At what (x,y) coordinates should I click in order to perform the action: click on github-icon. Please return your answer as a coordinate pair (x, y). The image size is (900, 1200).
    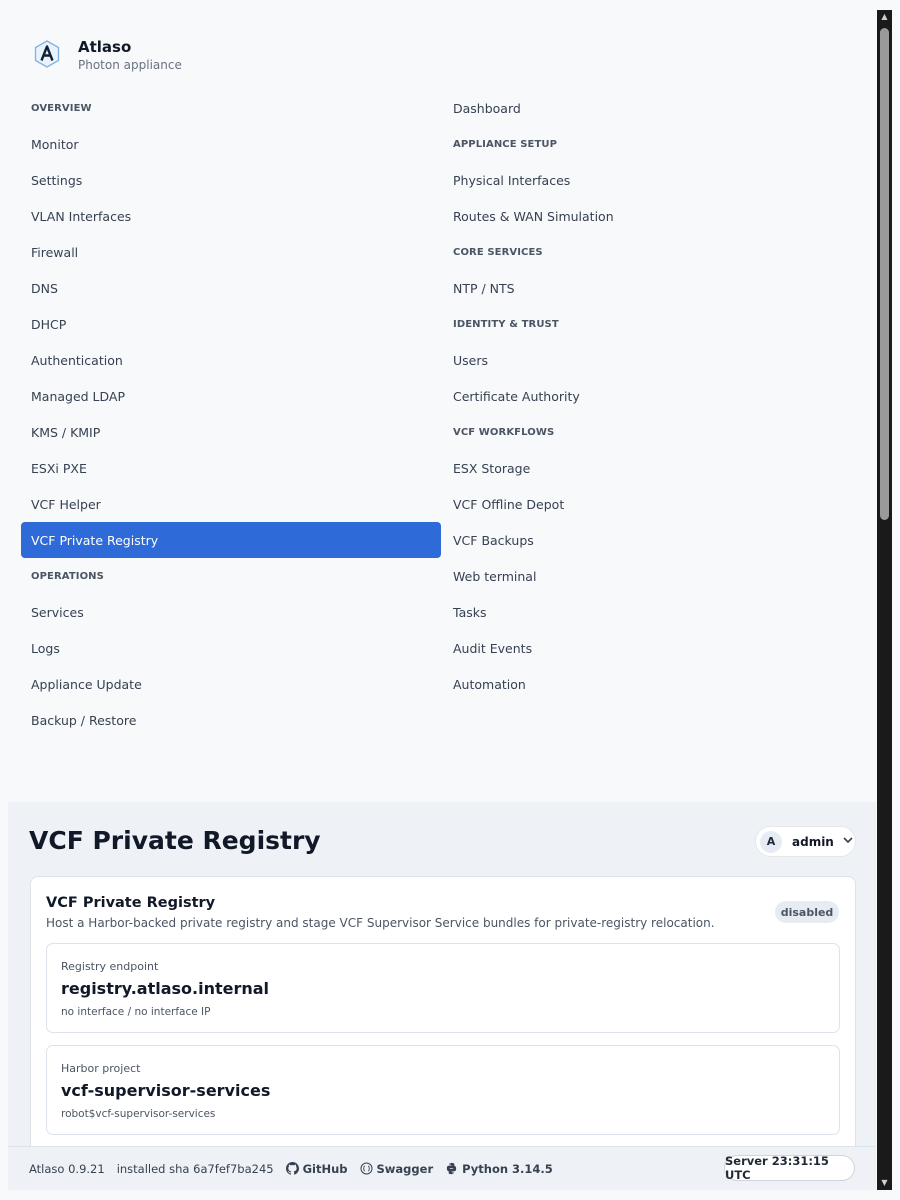
    Looking at the image, I should click on (292, 1168).